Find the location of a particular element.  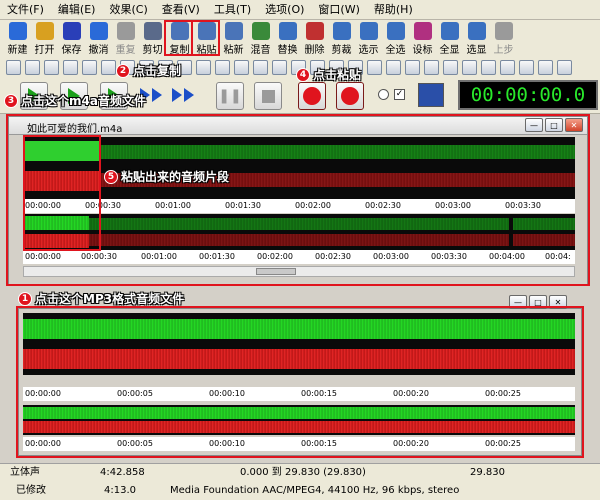

toolbar-button-18: 上步 is located at coordinates (503, 39).